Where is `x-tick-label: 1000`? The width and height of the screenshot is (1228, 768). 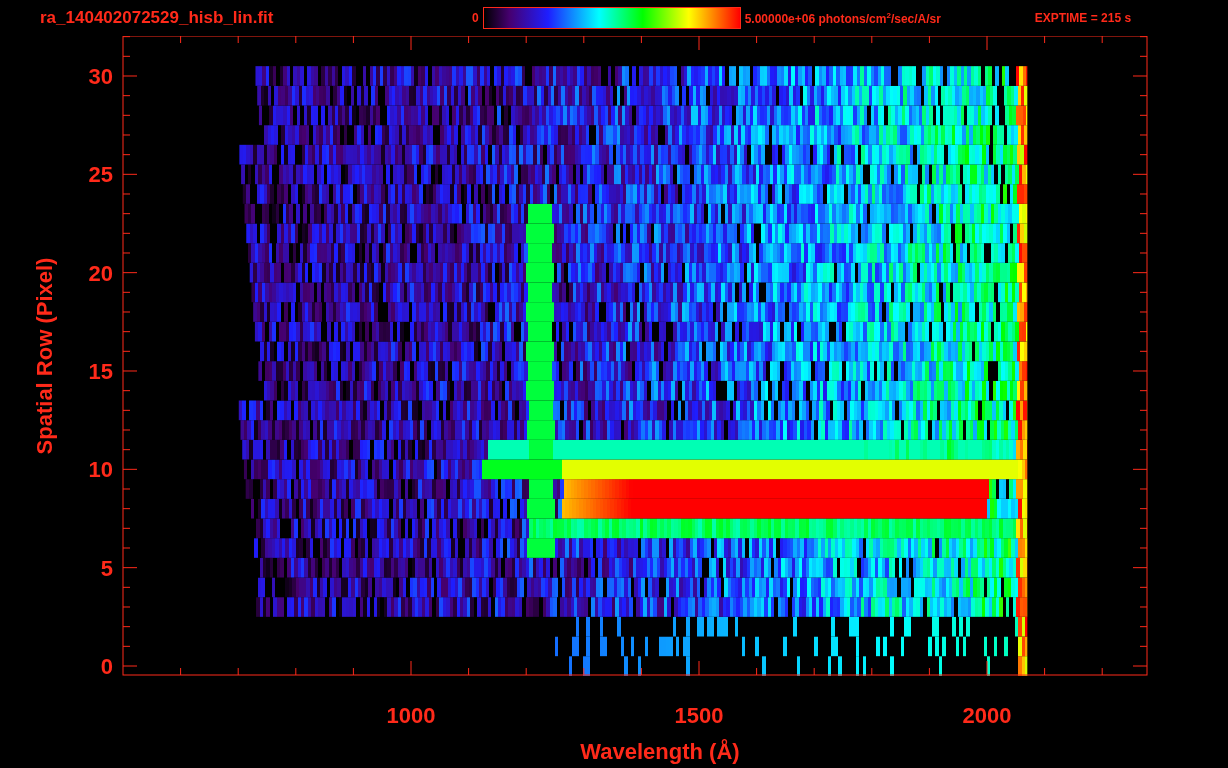
x-tick-label: 1000 is located at coordinates (411, 715).